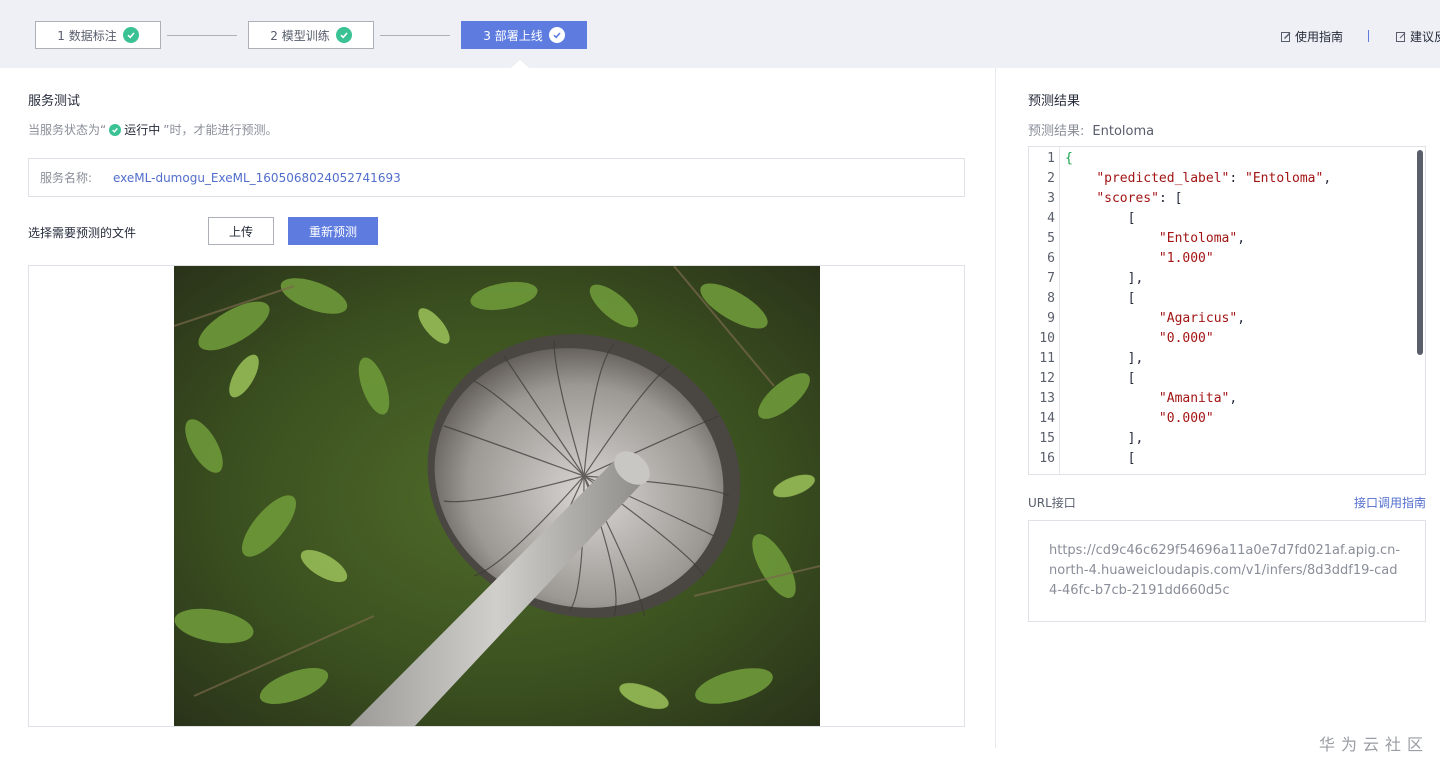 The height and width of the screenshot is (766, 1440). What do you see at coordinates (513, 35) in the screenshot?
I see `step-label: 3 部署上线` at bounding box center [513, 35].